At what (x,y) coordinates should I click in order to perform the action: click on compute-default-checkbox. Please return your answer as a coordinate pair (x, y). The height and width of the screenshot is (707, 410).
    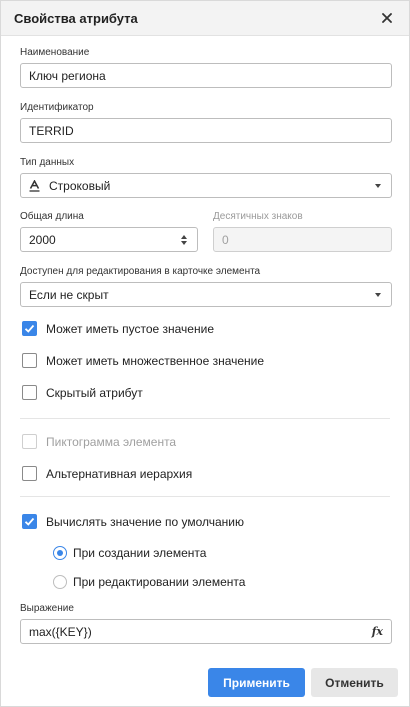
    Looking at the image, I should click on (29, 521).